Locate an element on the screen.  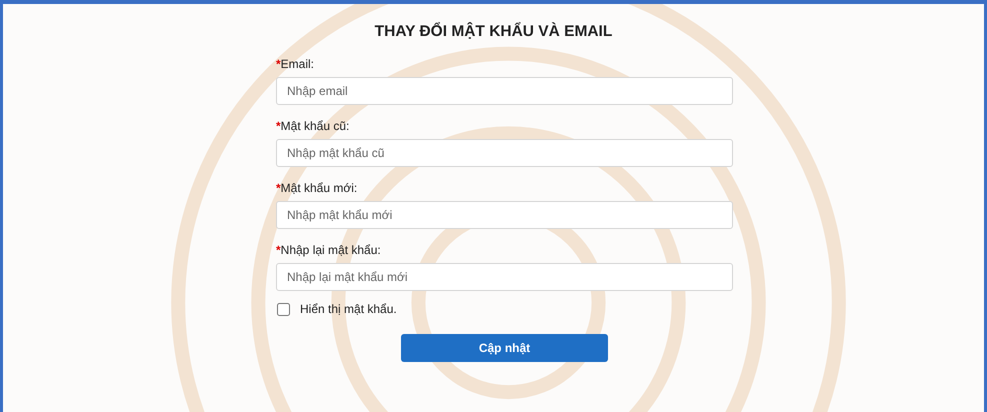
form-title: THAY ĐỔI MẬT KHẨU VÀ EMAIL is located at coordinates (494, 32).